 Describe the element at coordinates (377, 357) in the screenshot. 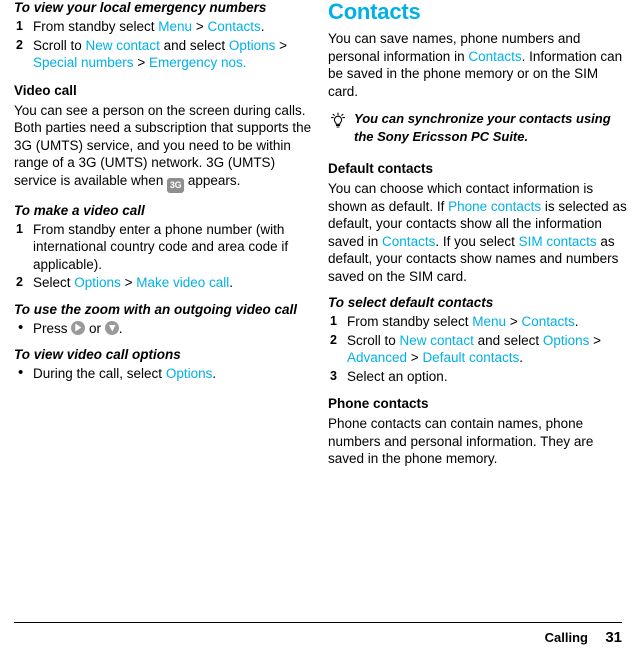

I see `menu-reference: Advanced` at that location.